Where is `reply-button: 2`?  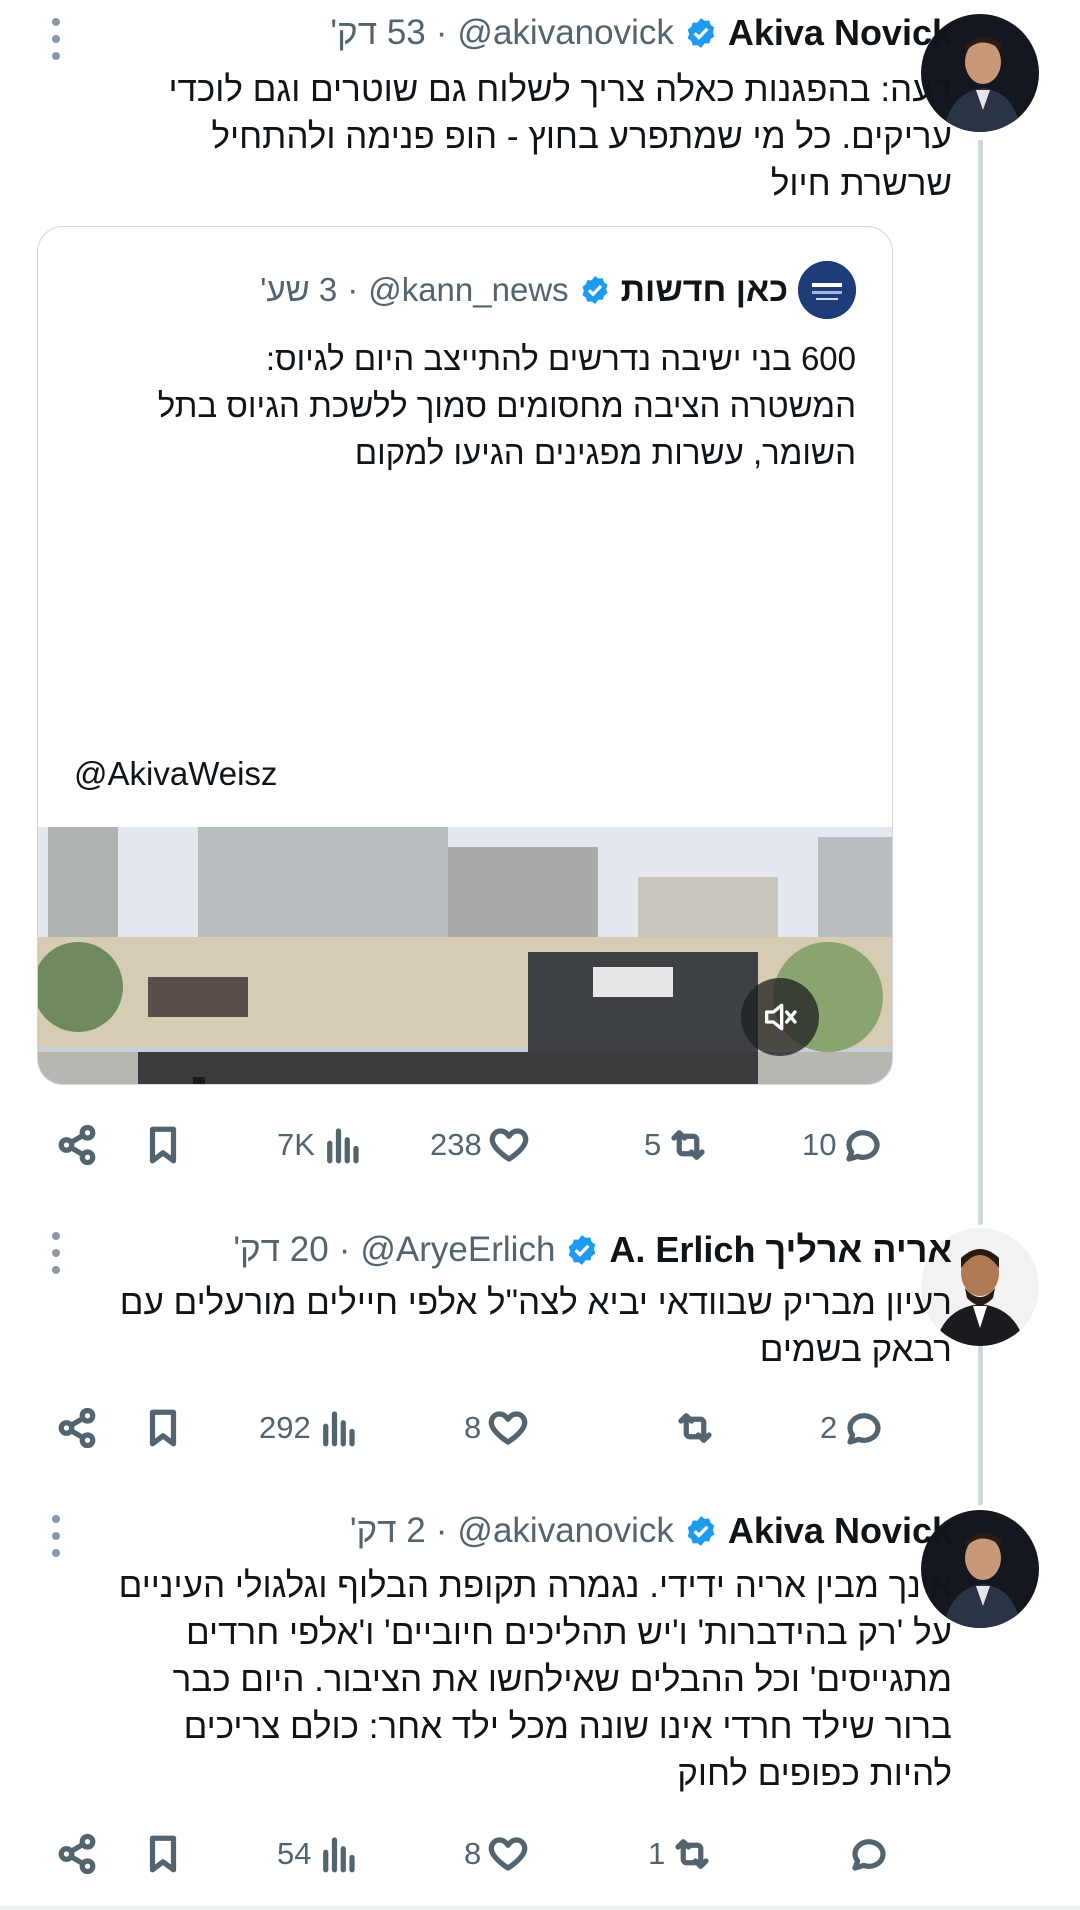
reply-button: 2 is located at coordinates (852, 1428).